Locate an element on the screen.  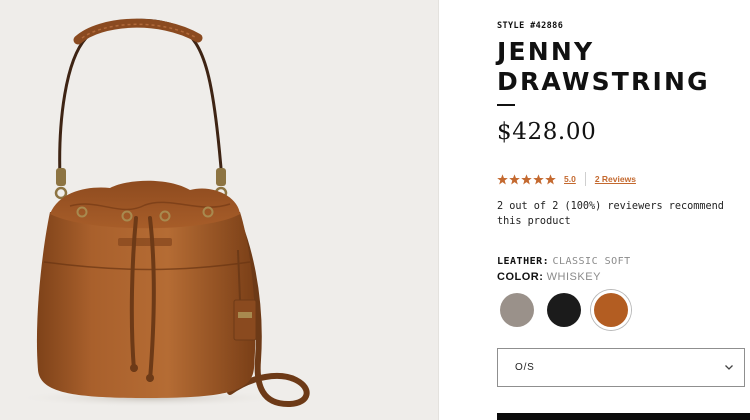
size-select-value: O/S is located at coordinates (525, 367).